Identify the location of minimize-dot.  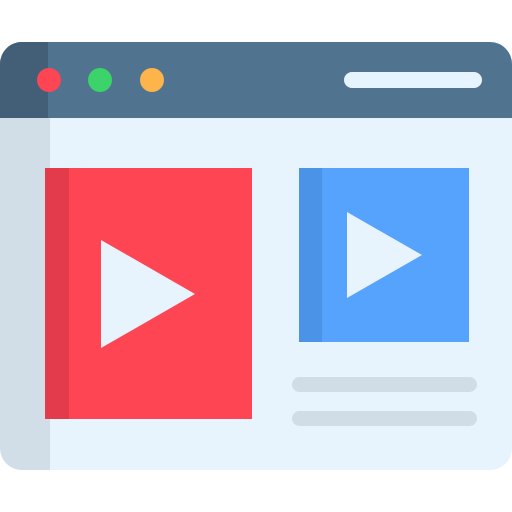
(100, 80).